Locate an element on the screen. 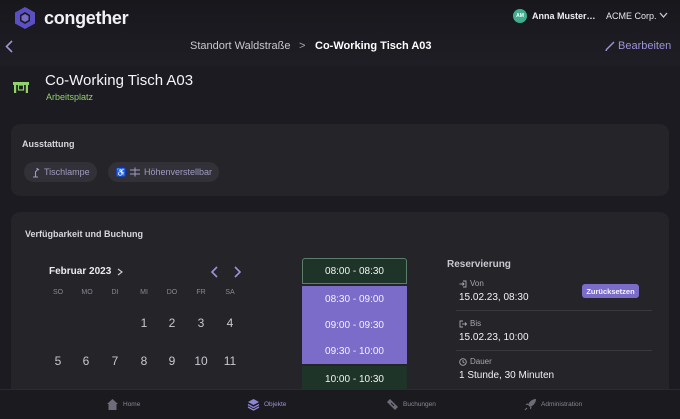 Image resolution: width=680 pixels, height=419 pixels. nav-bookings: Buchungen is located at coordinates (411, 404).